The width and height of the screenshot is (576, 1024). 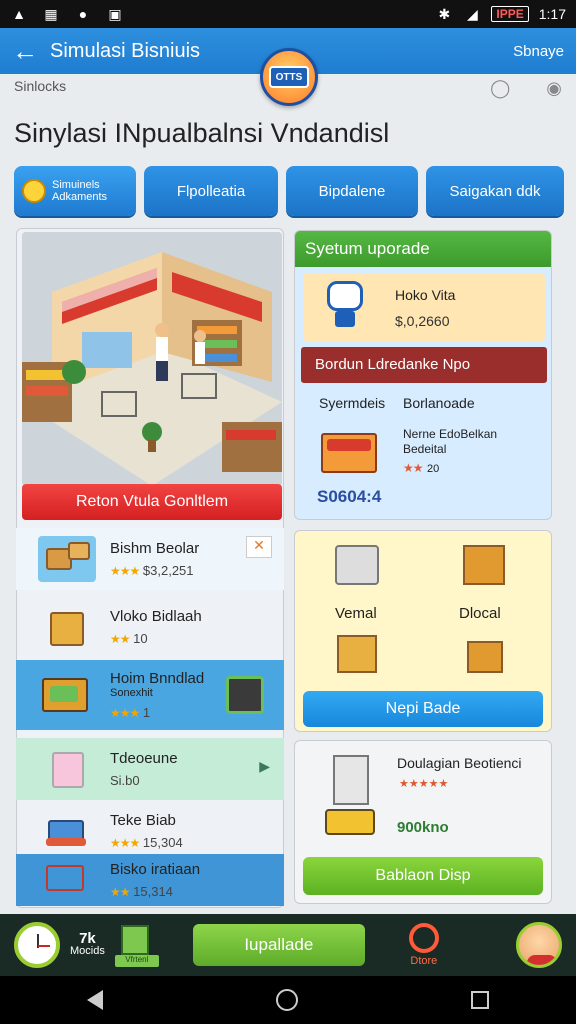 What do you see at coordinates (40, 86) in the screenshot?
I see `subtitle: Sinlocks` at bounding box center [40, 86].